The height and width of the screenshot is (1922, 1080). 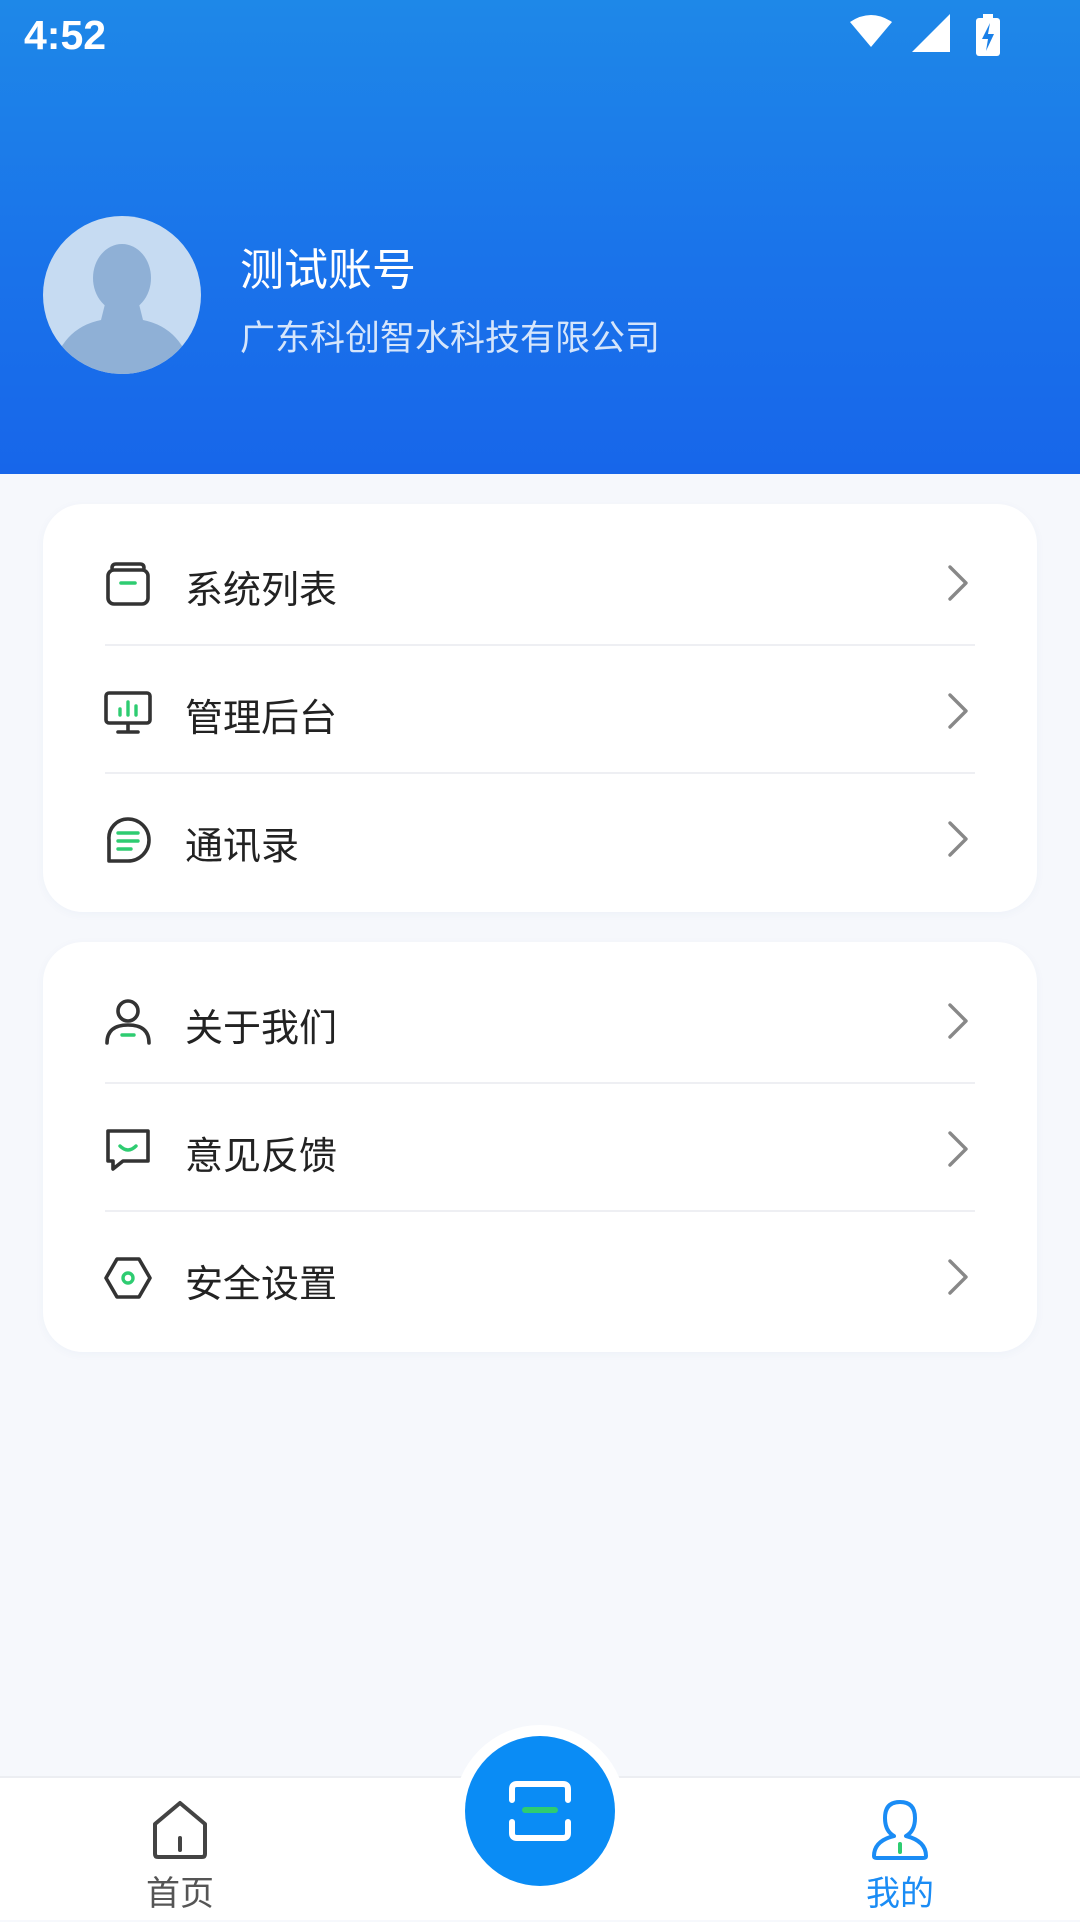 What do you see at coordinates (242, 846) in the screenshot?
I see `menu-item-label: 通讯录` at bounding box center [242, 846].